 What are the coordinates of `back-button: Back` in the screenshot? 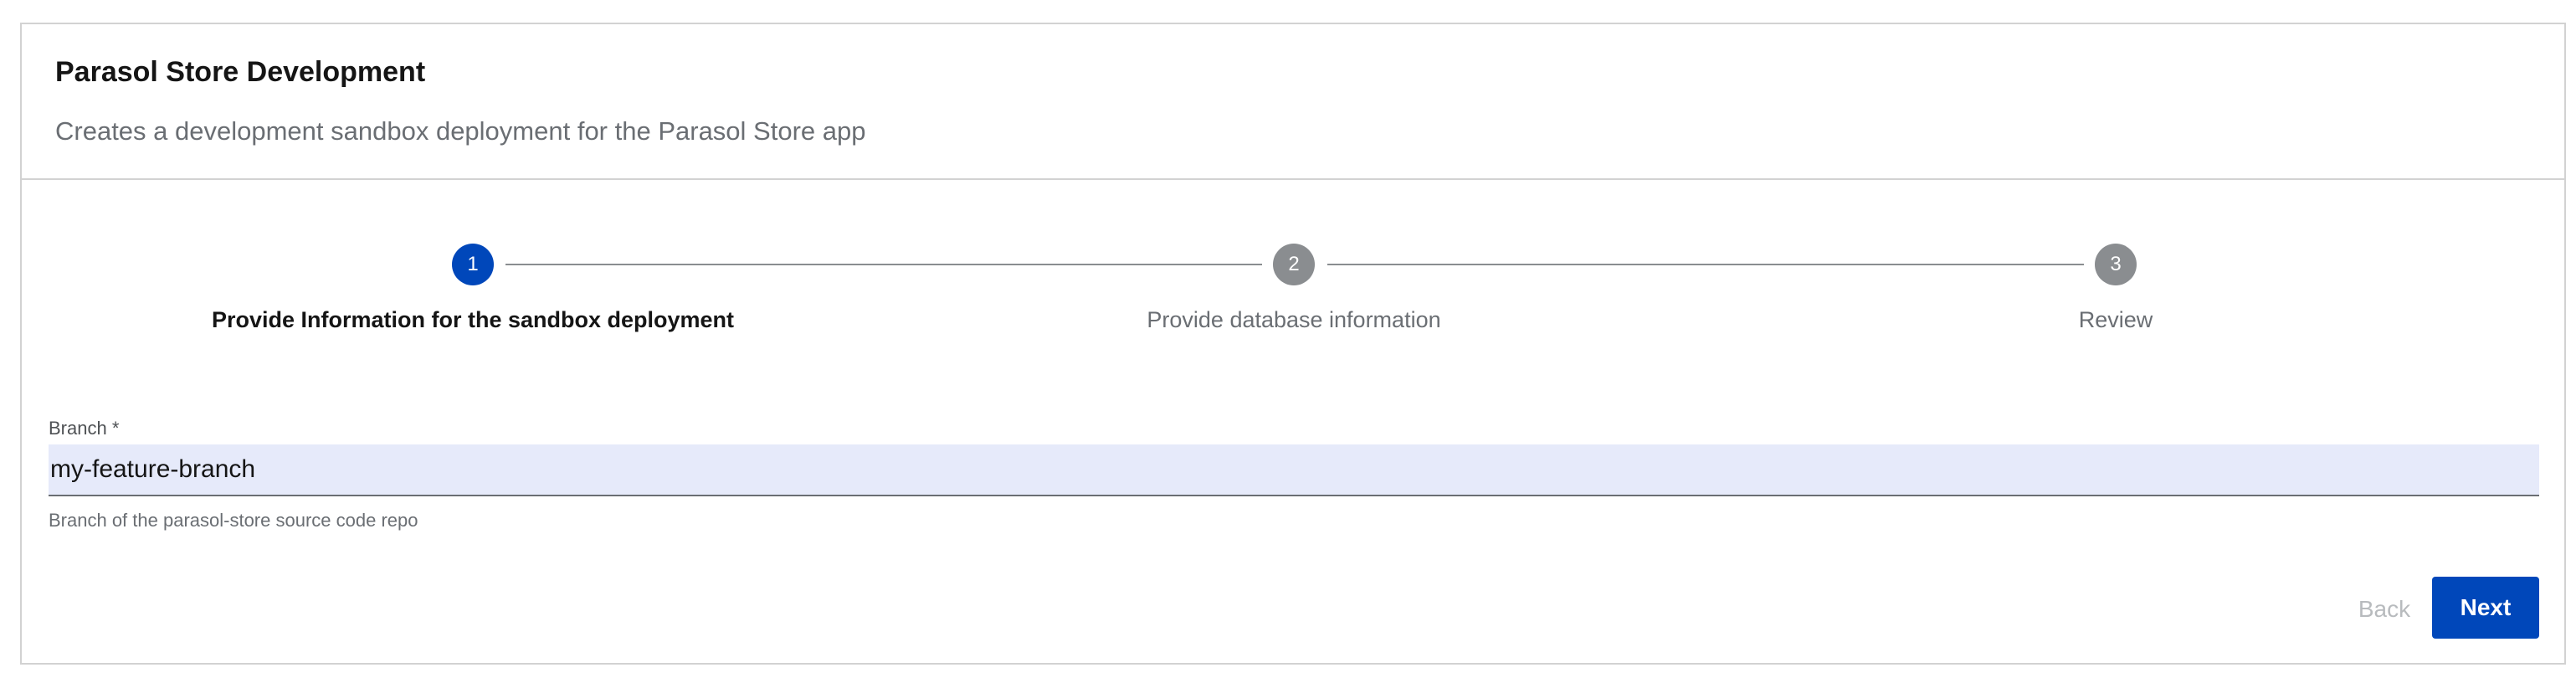 It's located at (2384, 609).